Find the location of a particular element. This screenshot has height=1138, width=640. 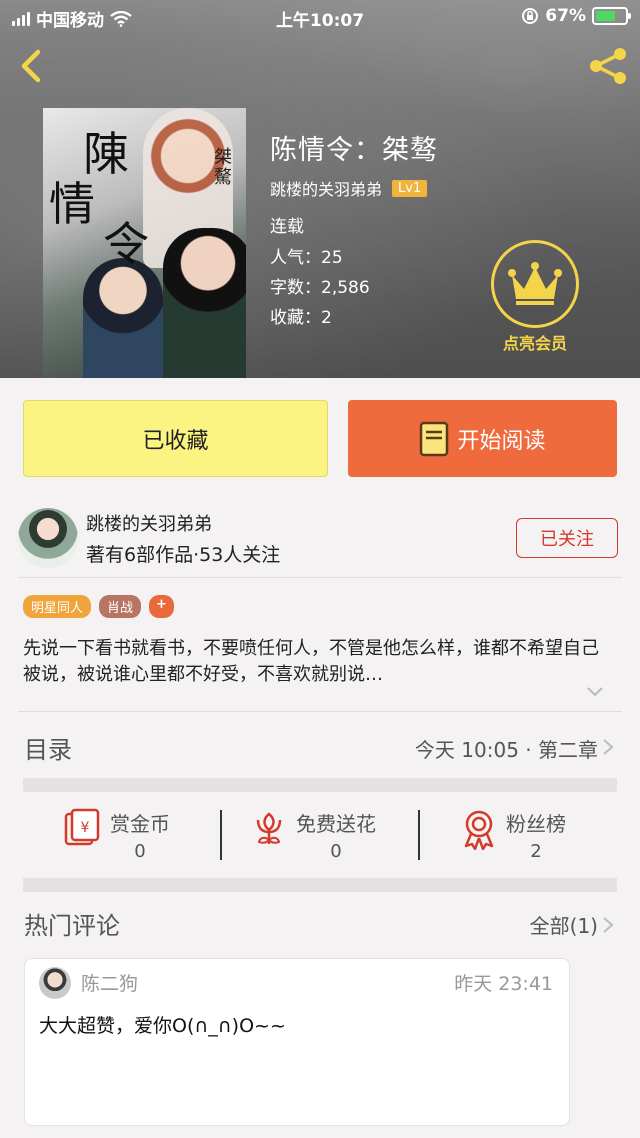

author-avatar is located at coordinates (48, 538).